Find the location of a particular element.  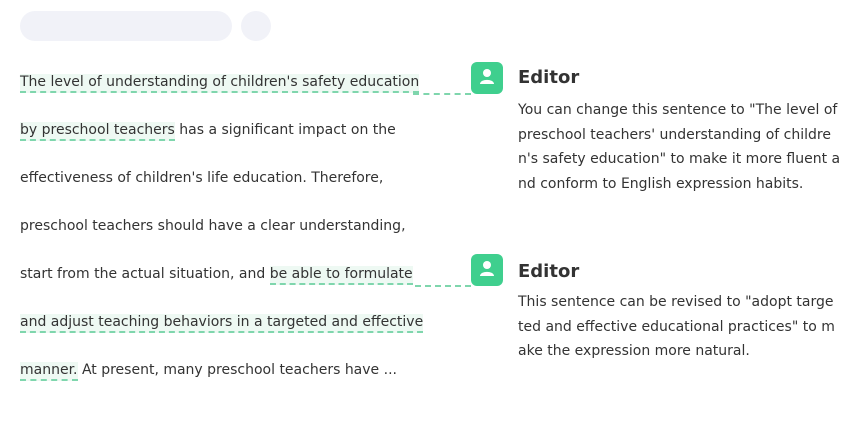

text-segment: has a significant impact on the is located at coordinates (285, 130).